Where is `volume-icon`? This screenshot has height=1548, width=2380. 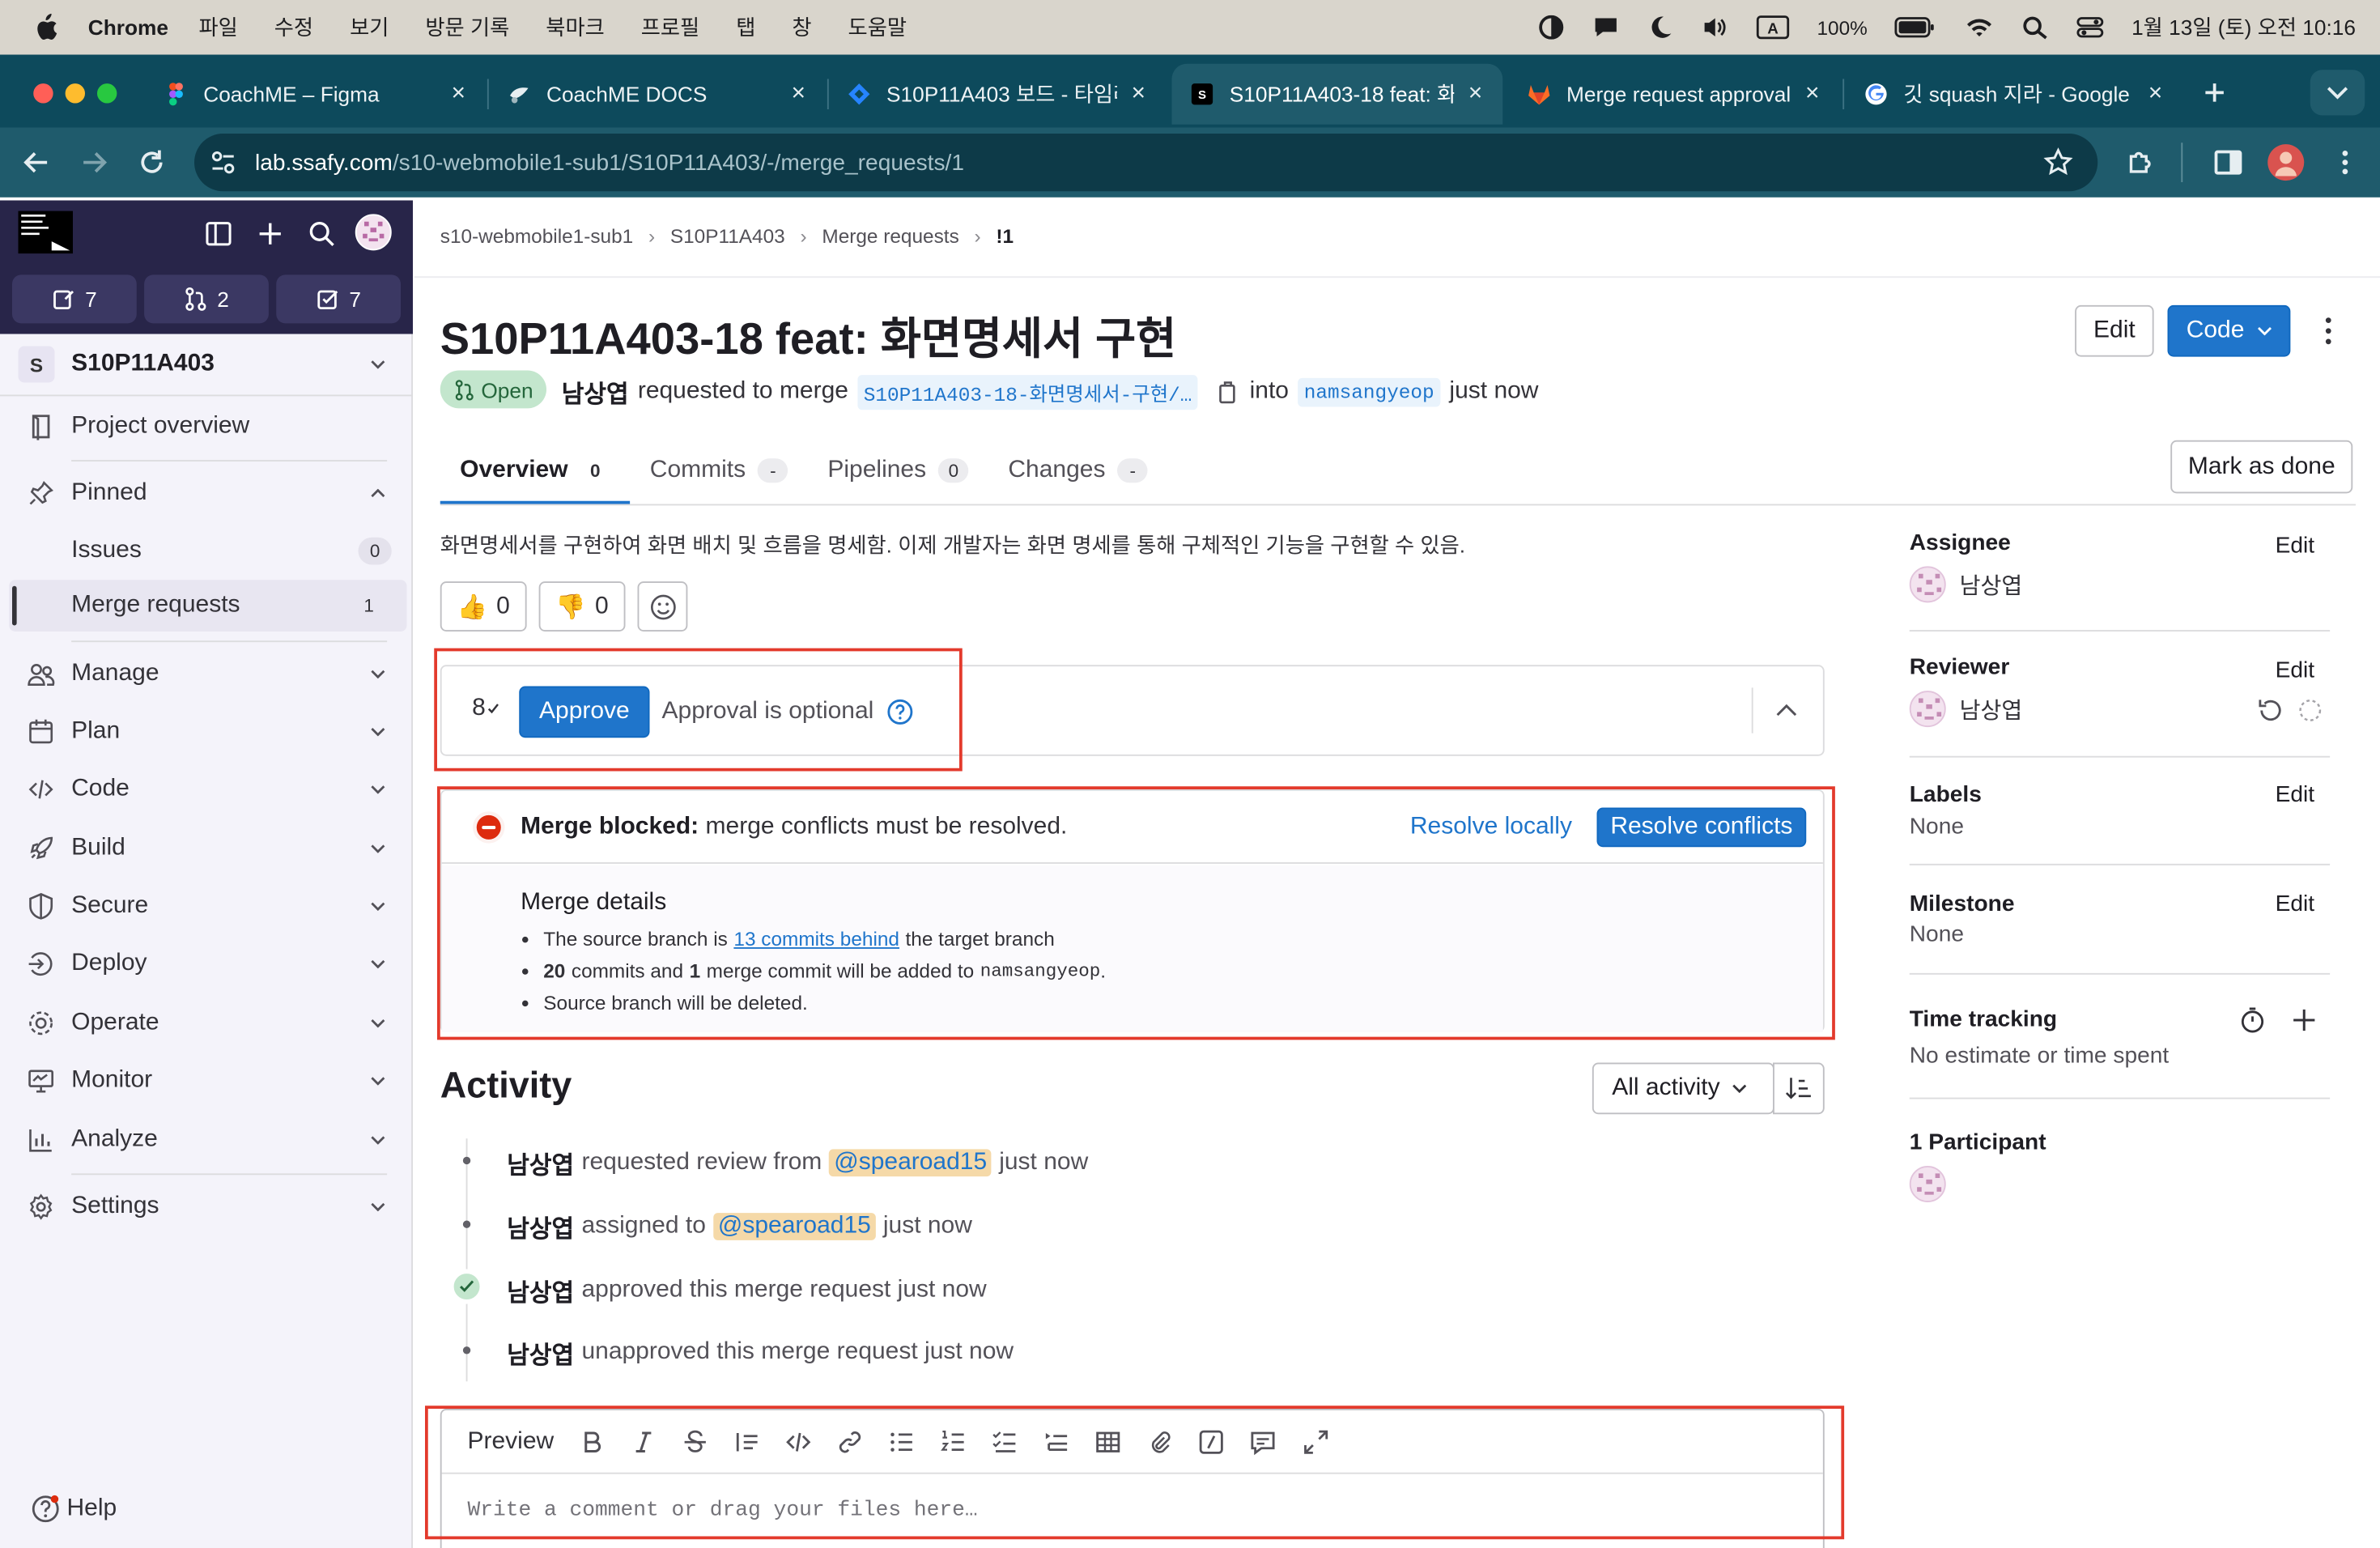 volume-icon is located at coordinates (1715, 27).